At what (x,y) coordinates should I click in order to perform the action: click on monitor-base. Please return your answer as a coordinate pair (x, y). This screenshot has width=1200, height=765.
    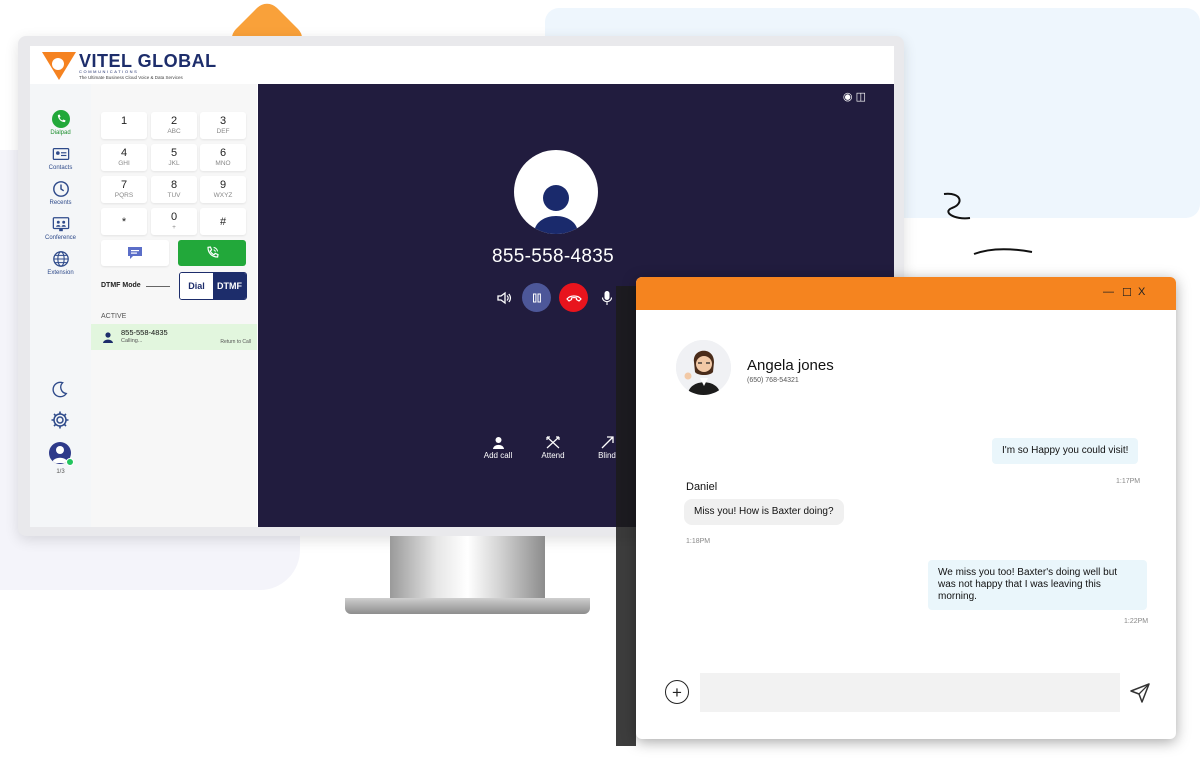
    Looking at the image, I should click on (467, 606).